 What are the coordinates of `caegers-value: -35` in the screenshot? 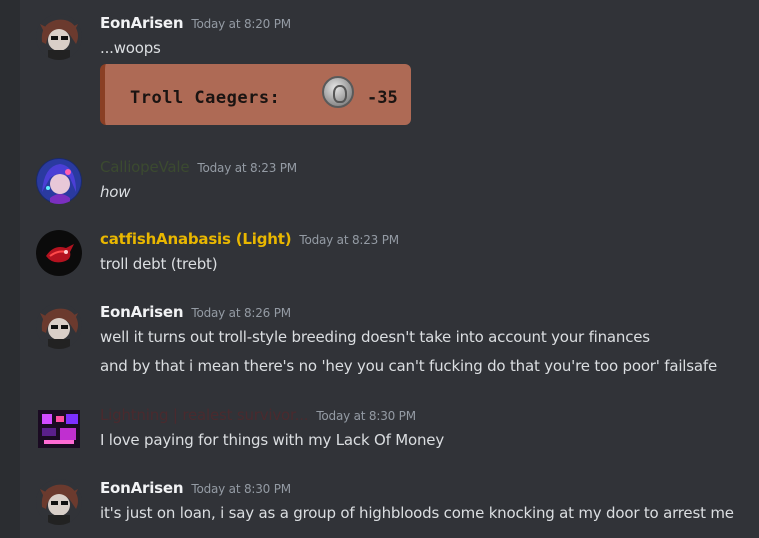 It's located at (382, 98).